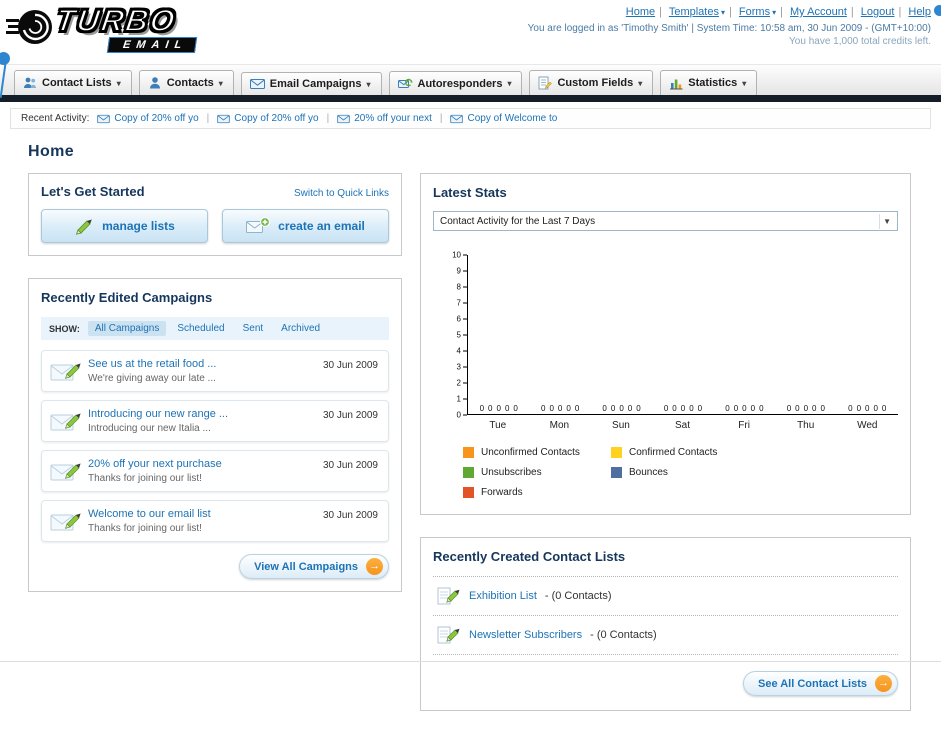 The width and height of the screenshot is (941, 733). Describe the element at coordinates (104, 118) in the screenshot. I see `envelope-icon` at that location.